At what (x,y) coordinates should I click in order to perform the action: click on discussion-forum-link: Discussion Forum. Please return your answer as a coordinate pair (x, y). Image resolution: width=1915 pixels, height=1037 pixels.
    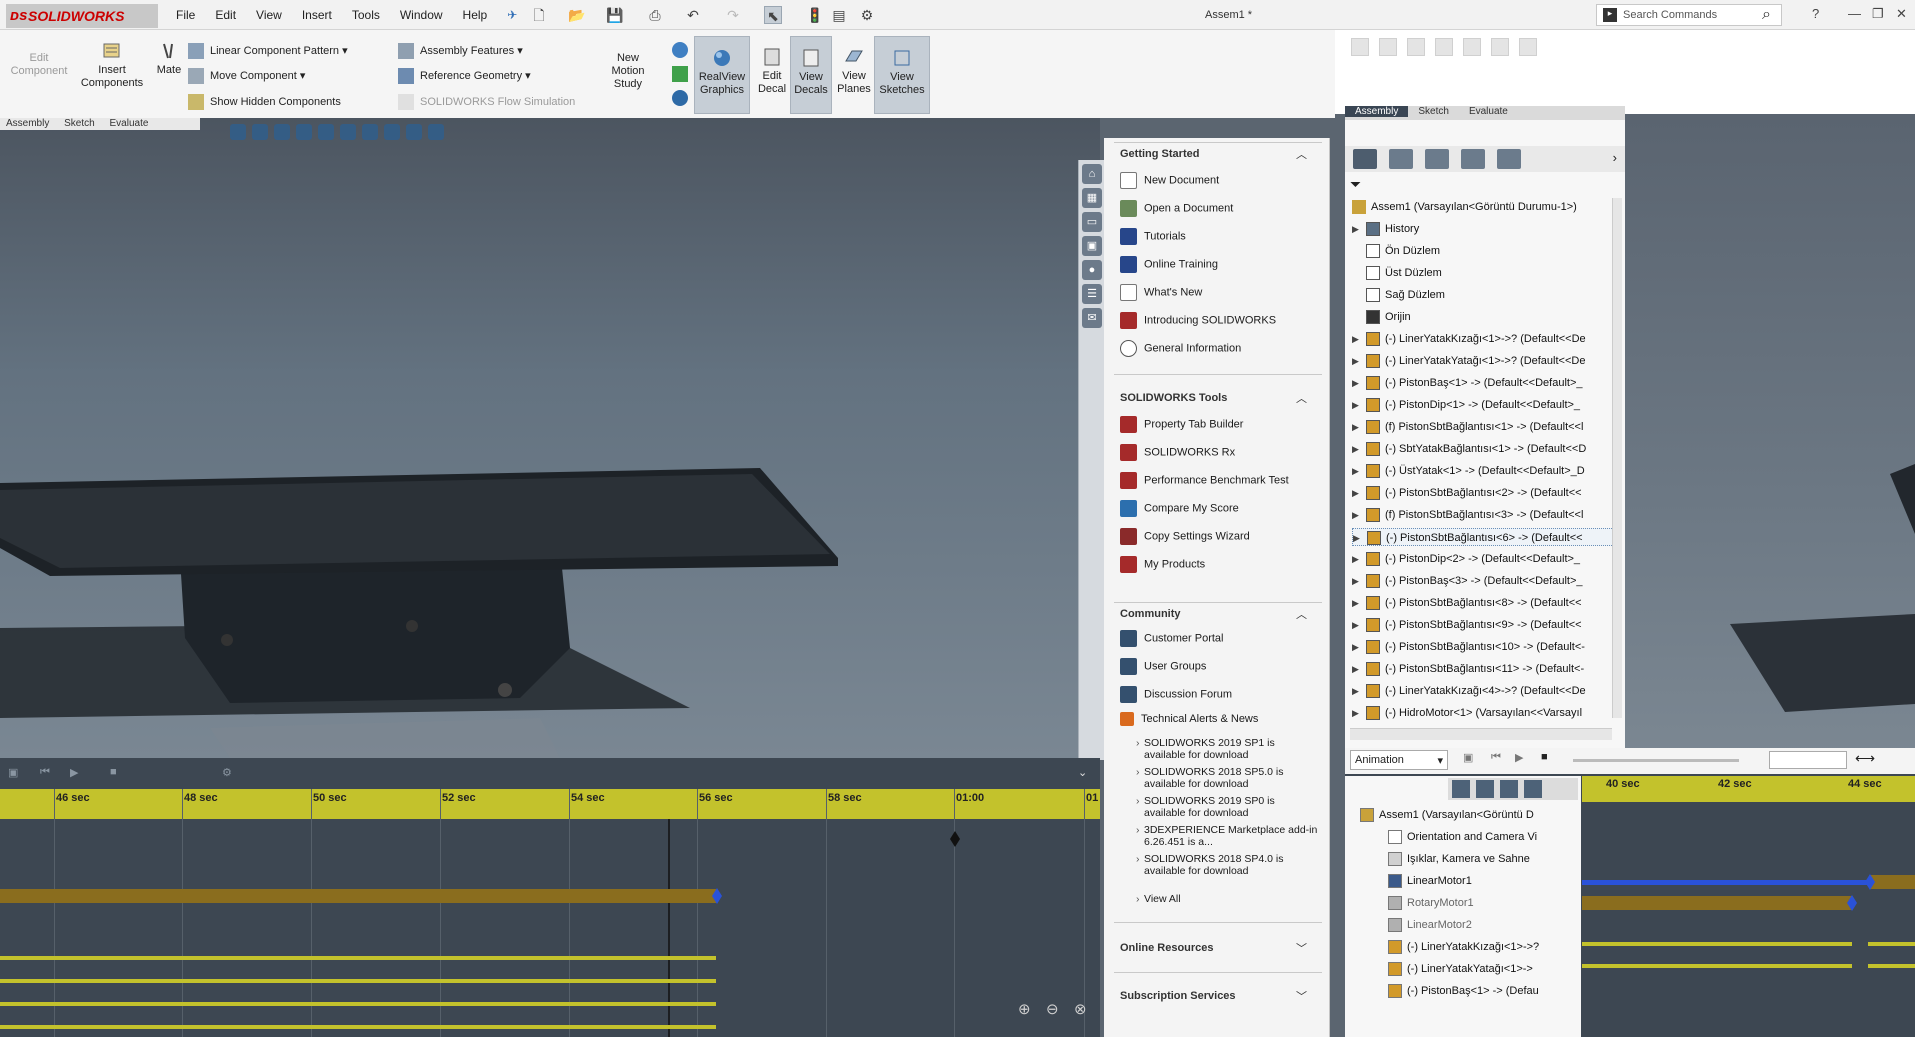
    Looking at the image, I should click on (1176, 694).